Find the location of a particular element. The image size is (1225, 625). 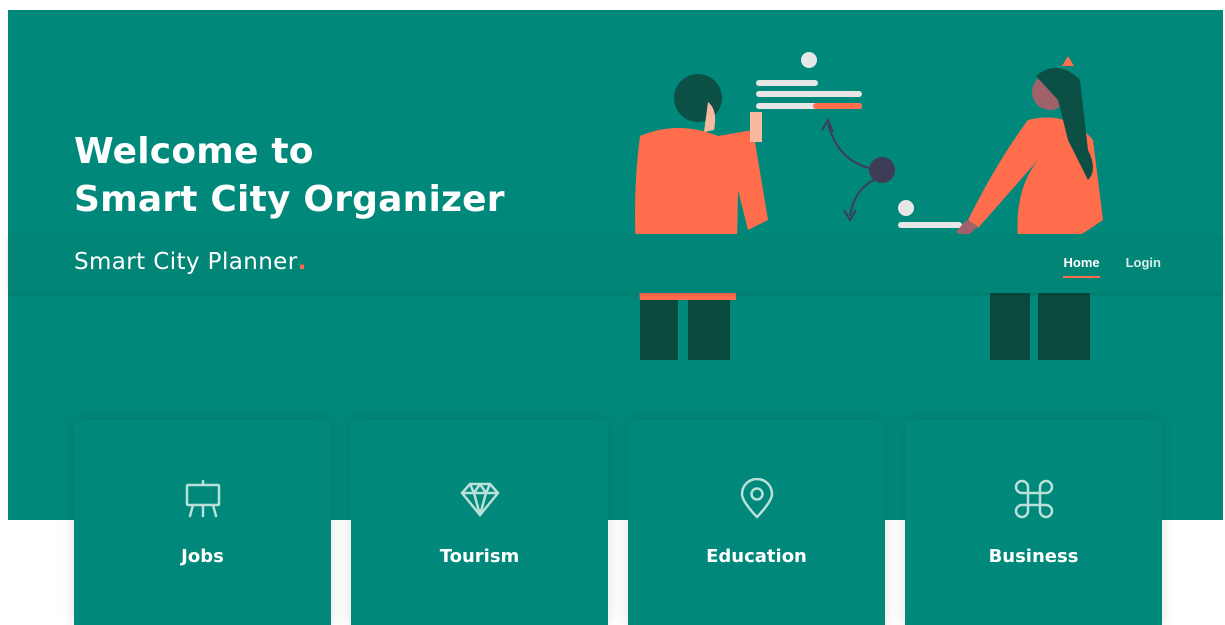

card-education: Education is located at coordinates (756, 522).